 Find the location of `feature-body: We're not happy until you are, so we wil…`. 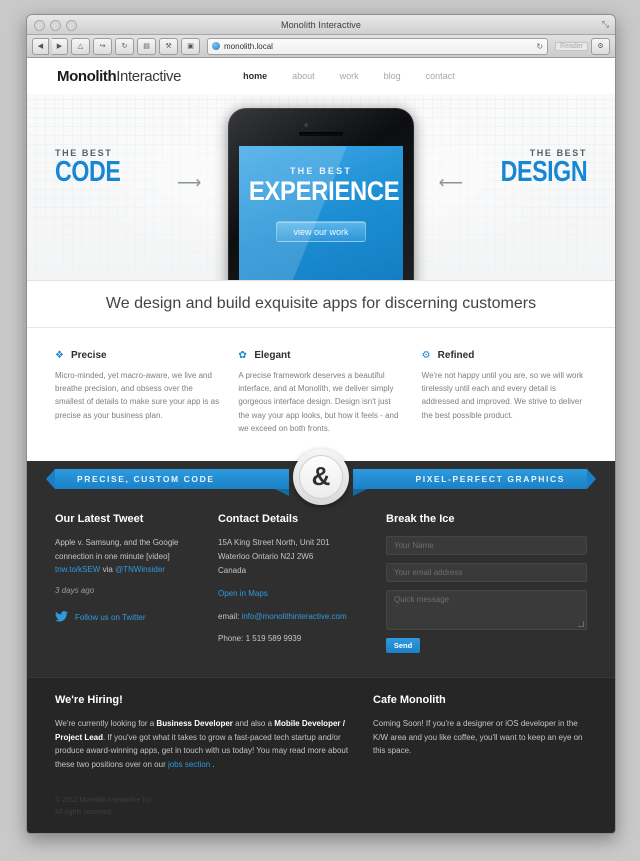

feature-body: We're not happy until you are, so we wil… is located at coordinates (502, 395).